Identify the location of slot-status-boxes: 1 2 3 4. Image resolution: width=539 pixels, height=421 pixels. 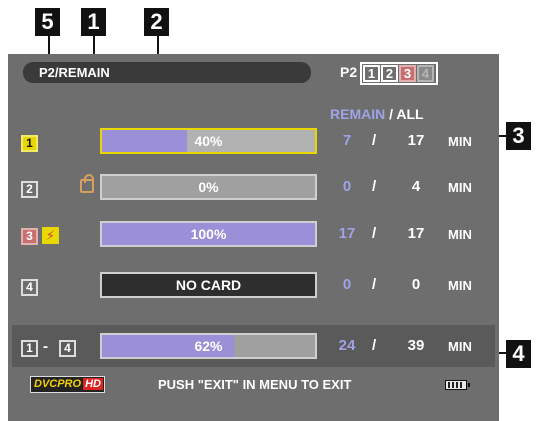
(399, 73).